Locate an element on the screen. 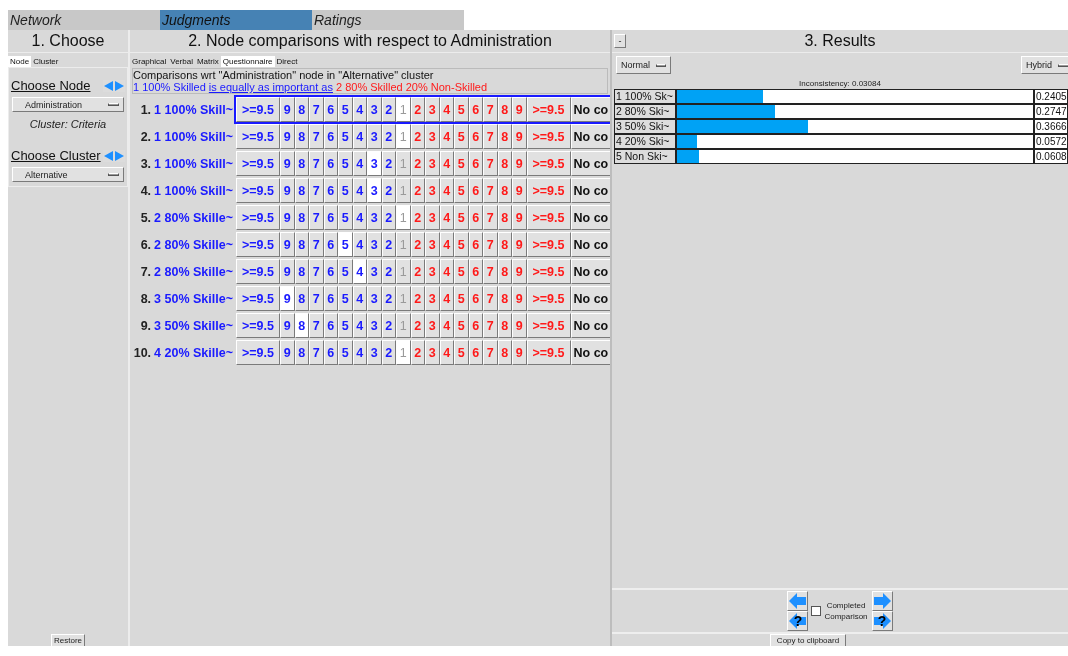 This screenshot has width=1068, height=656. priority-value: 0.2405 is located at coordinates (1051, 96).